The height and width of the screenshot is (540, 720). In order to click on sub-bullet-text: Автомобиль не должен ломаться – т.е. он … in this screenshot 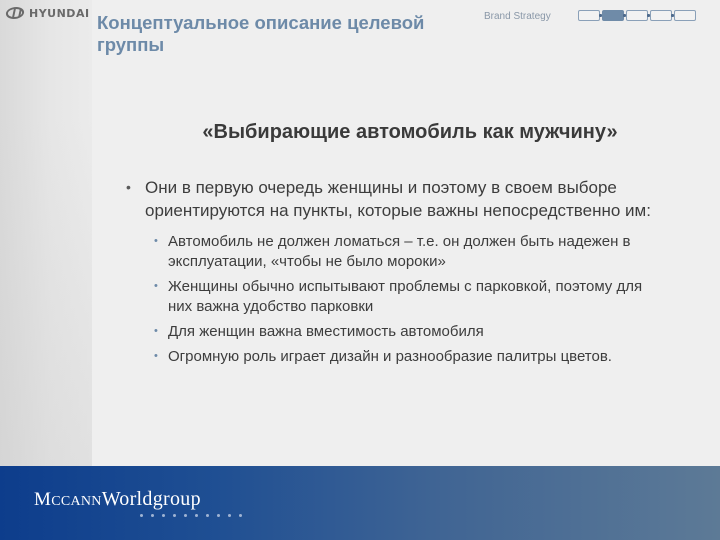, I will do `click(399, 251)`.